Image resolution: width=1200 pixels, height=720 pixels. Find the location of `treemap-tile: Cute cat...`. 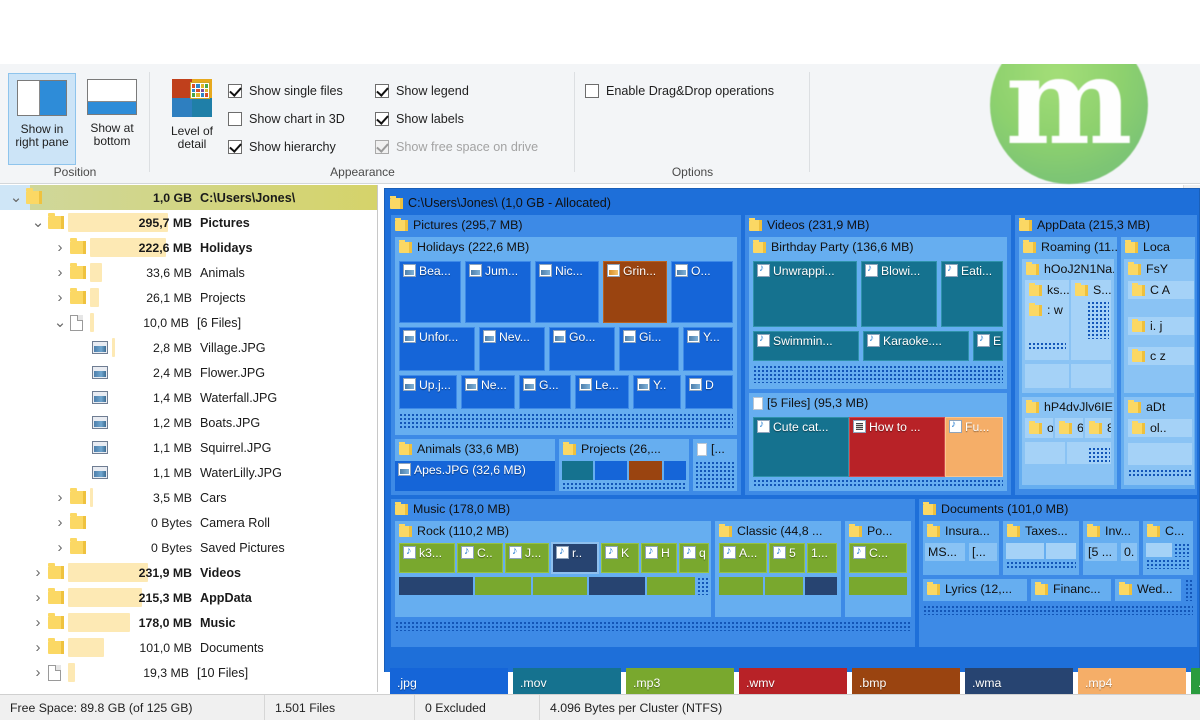

treemap-tile: Cute cat... is located at coordinates (801, 447).